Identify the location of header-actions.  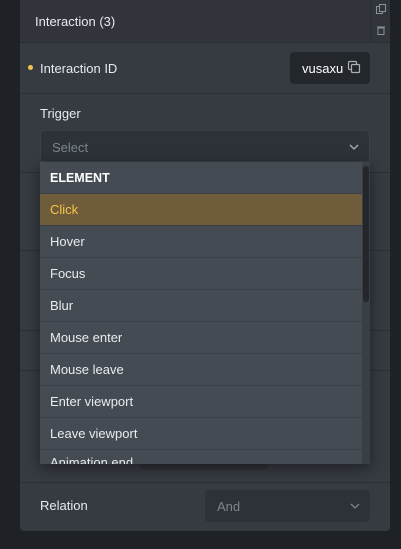
(380, 21).